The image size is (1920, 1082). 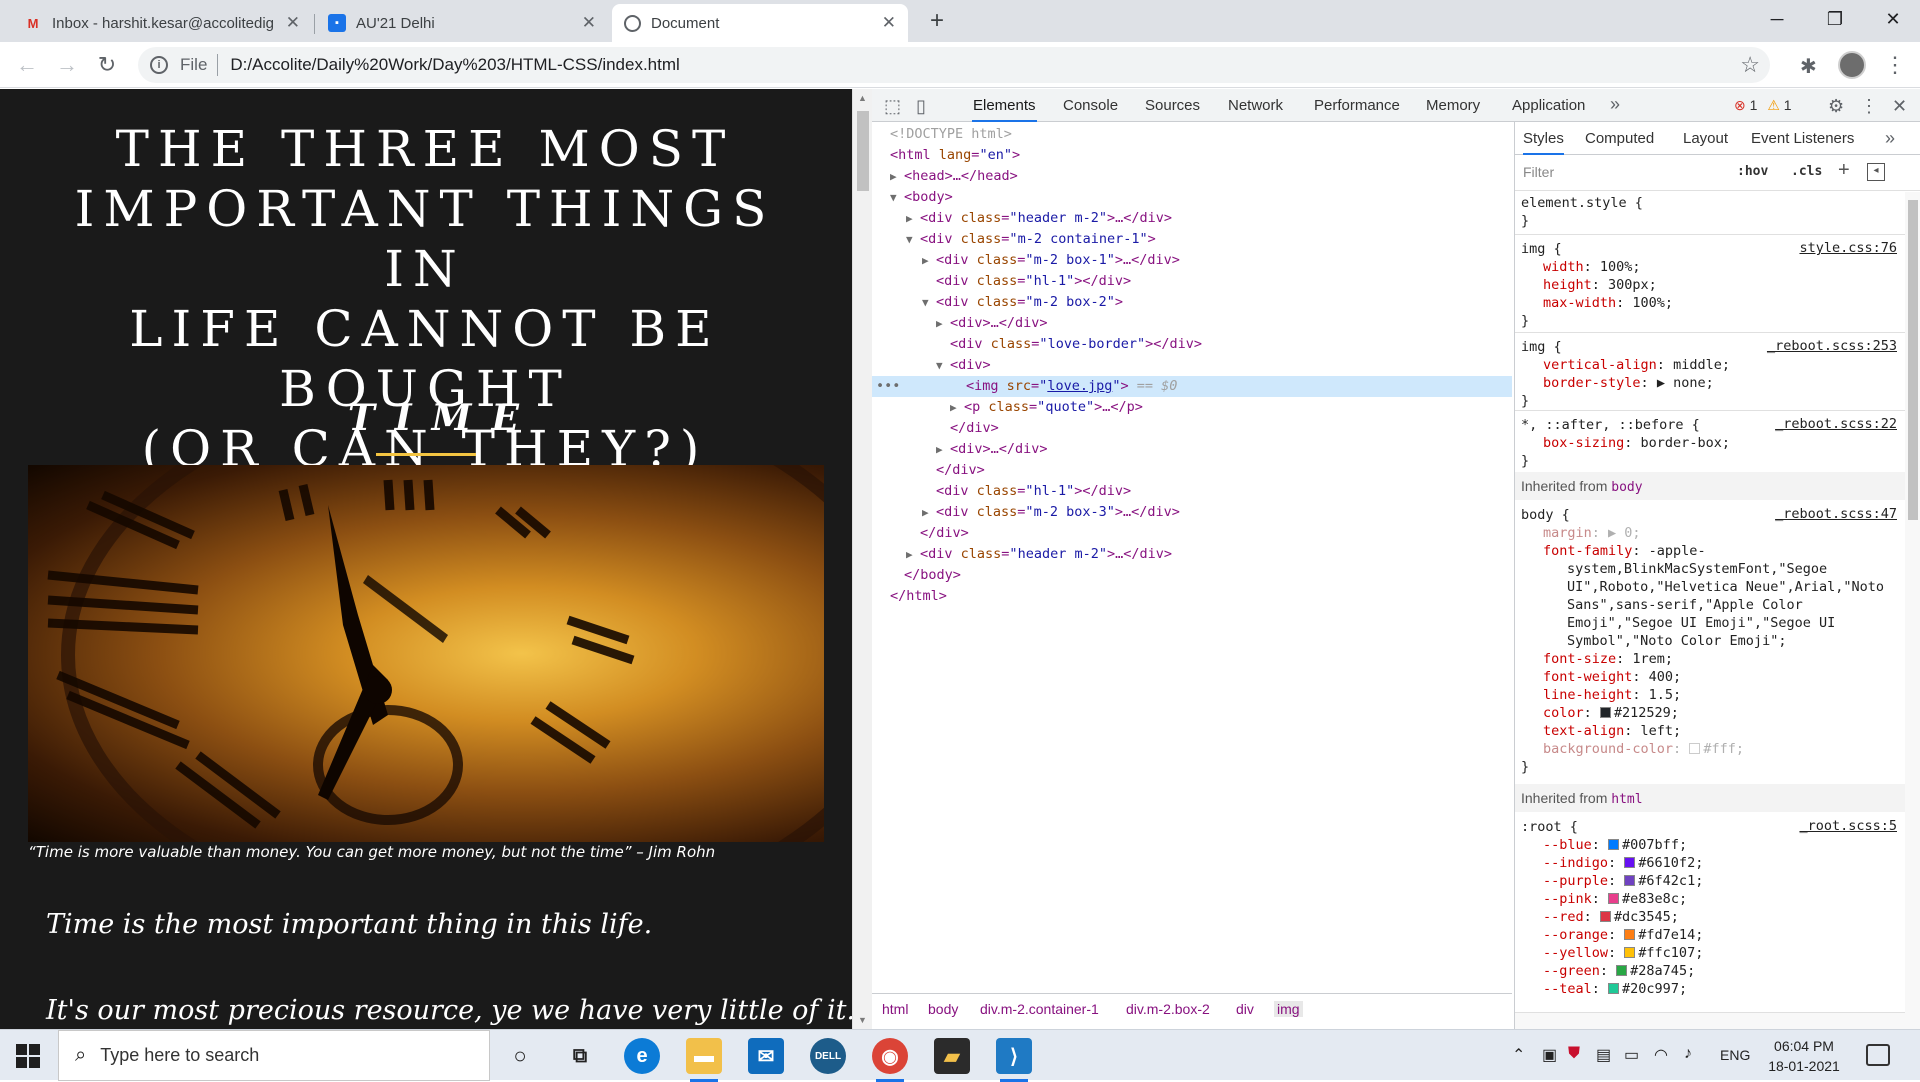 I want to click on tab-performance: Performance, so click(x=1357, y=105).